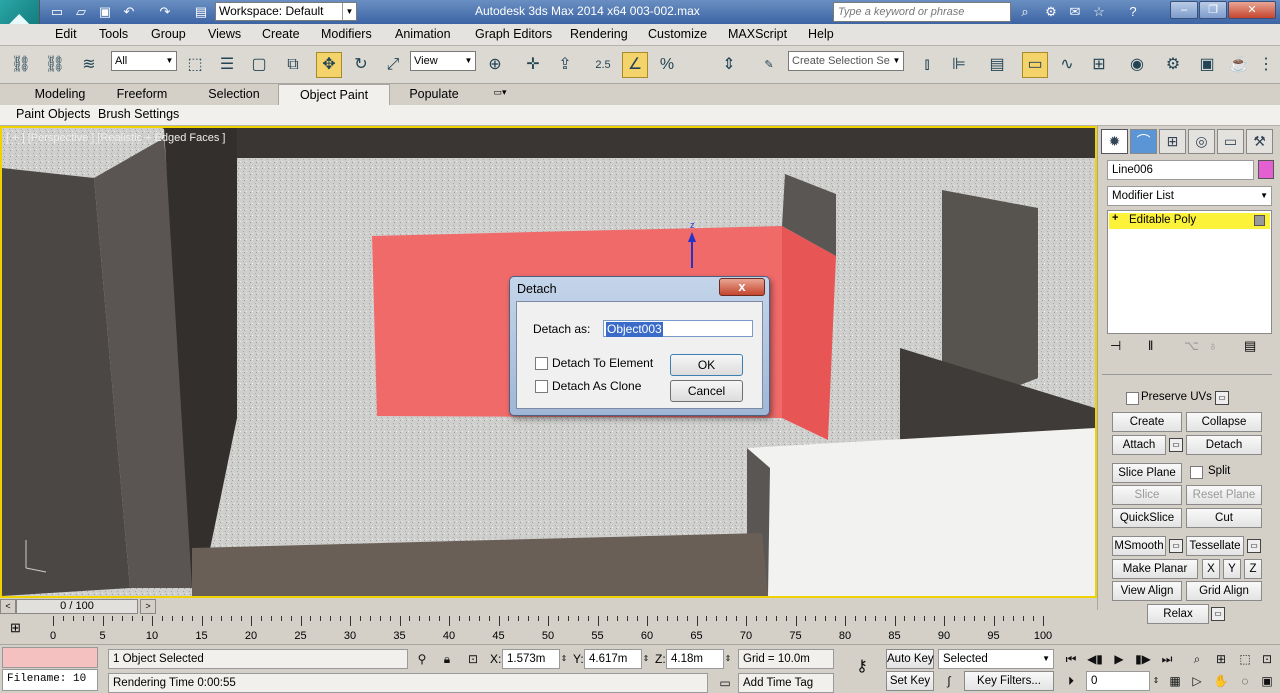  I want to click on ribbon-tab-freeform: Freeform, so click(142, 94).